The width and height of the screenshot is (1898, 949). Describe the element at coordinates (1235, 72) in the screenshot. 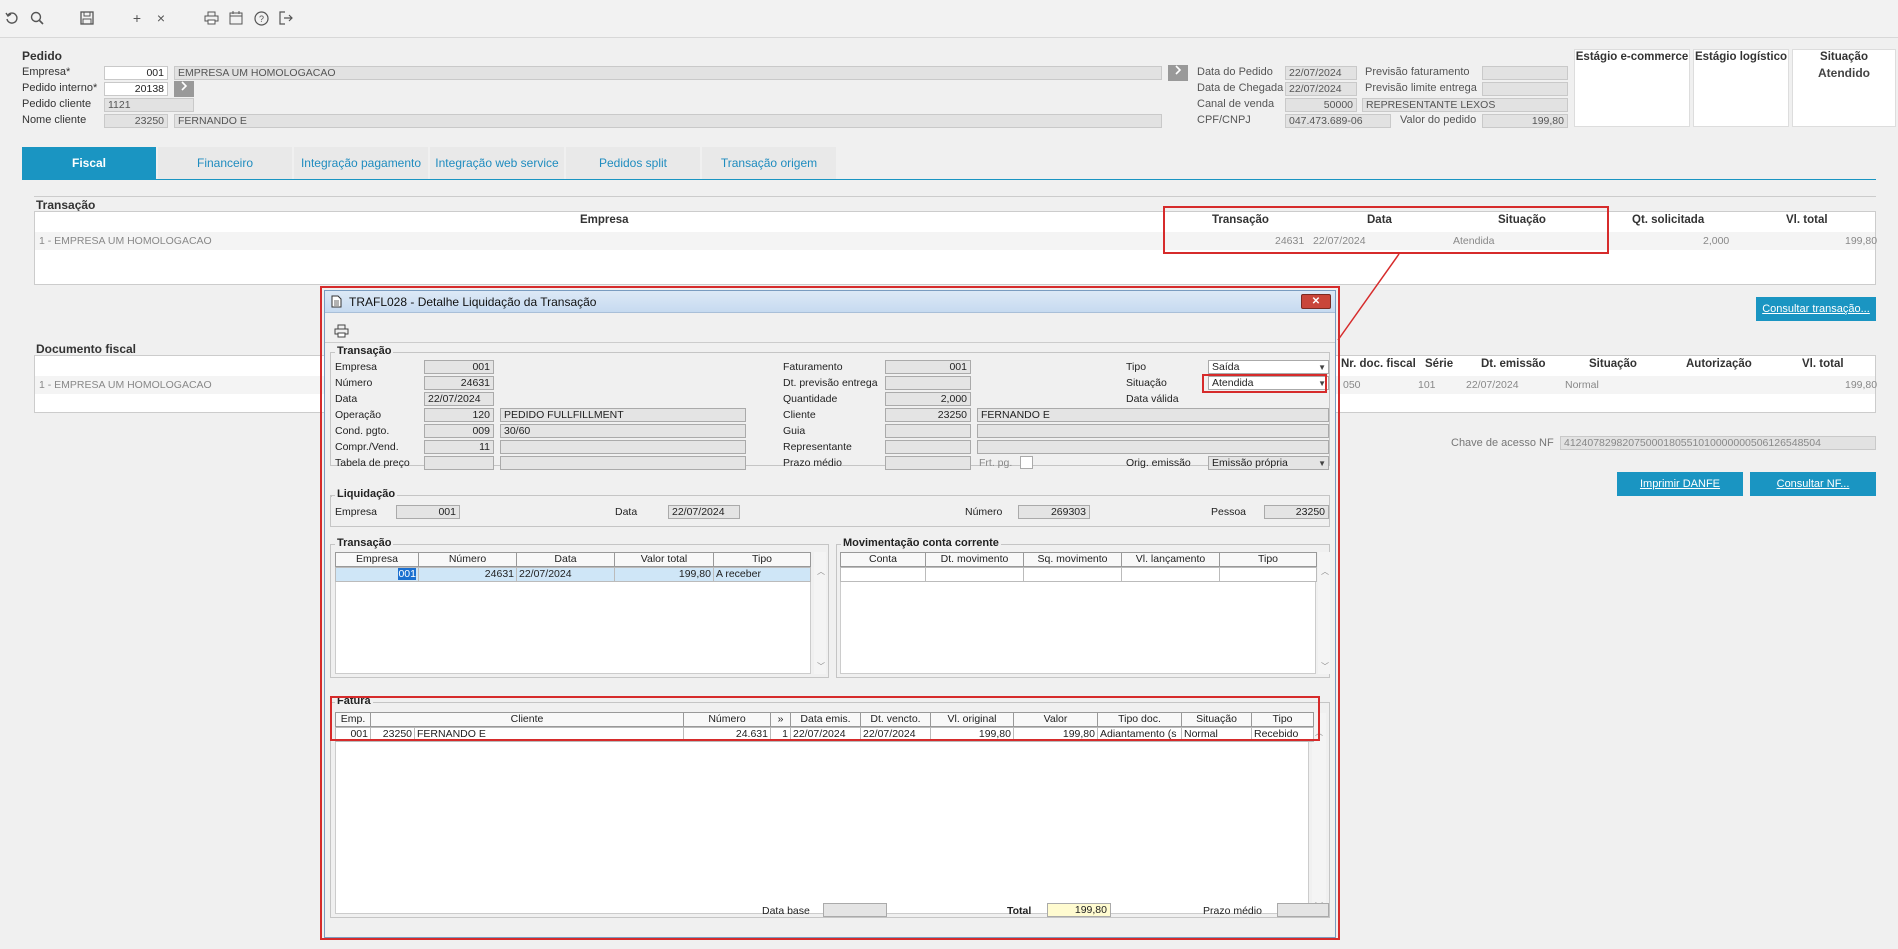

I see `data-pedido-label: Data do Pedido` at that location.